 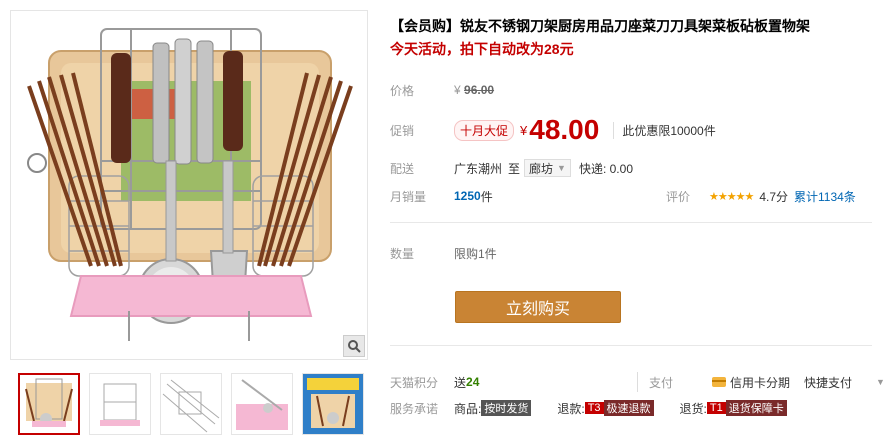 I want to click on points-payment-row: 天猫积分 送 24 支付 信用卡分期 快捷支付 ▼, so click(x=637, y=382).